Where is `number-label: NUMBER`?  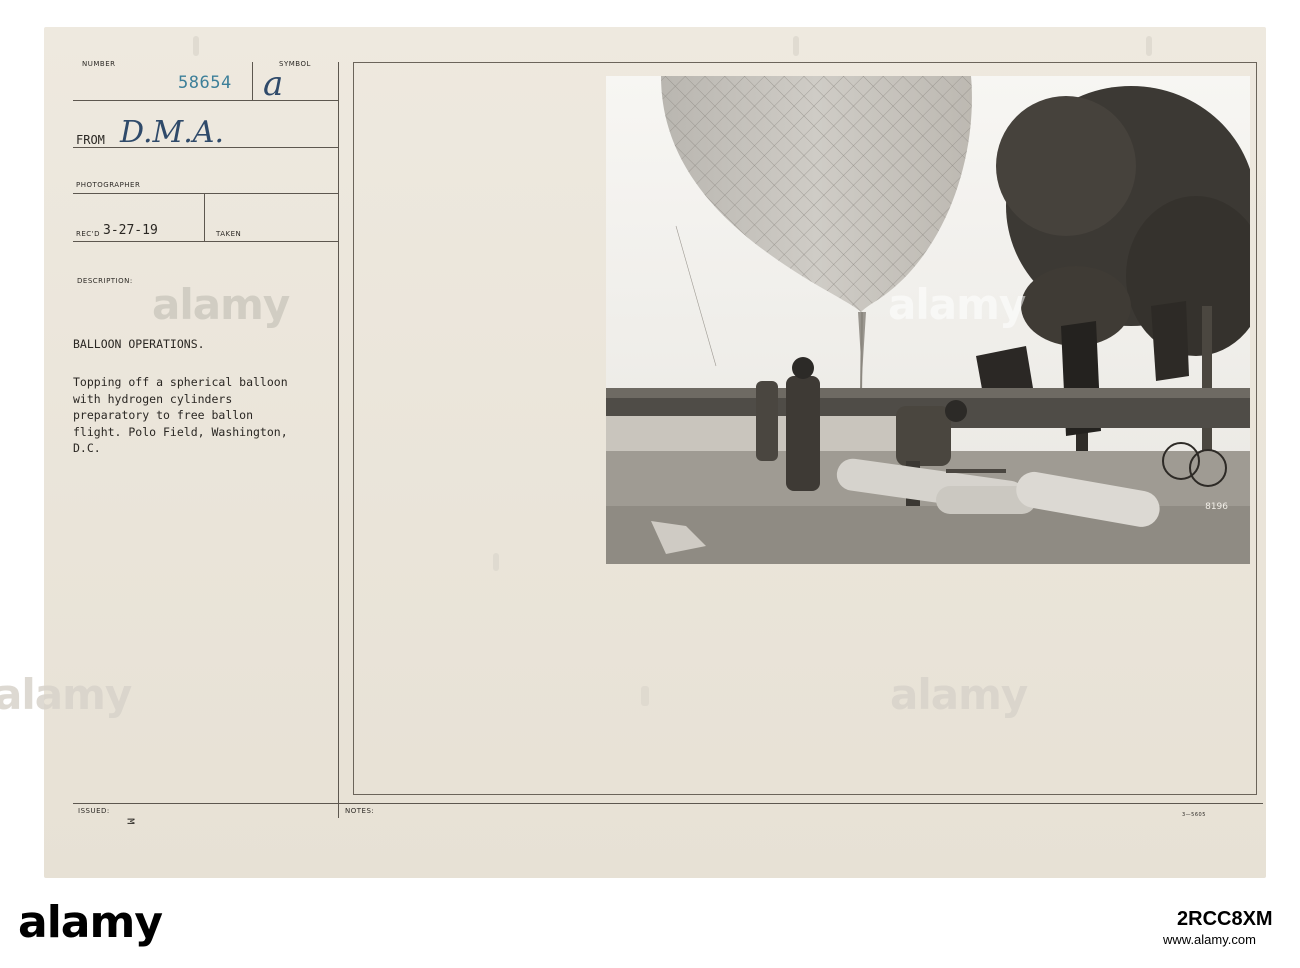
number-label: NUMBER is located at coordinates (99, 64).